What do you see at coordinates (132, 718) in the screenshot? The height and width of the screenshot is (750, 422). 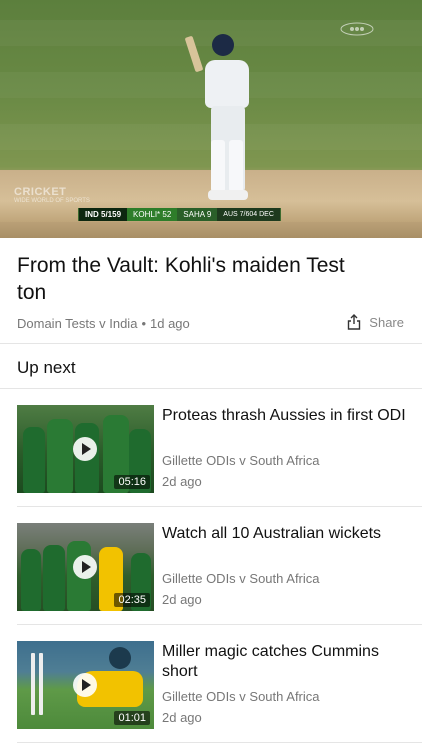 I see `video-duration: 01:01` at bounding box center [132, 718].